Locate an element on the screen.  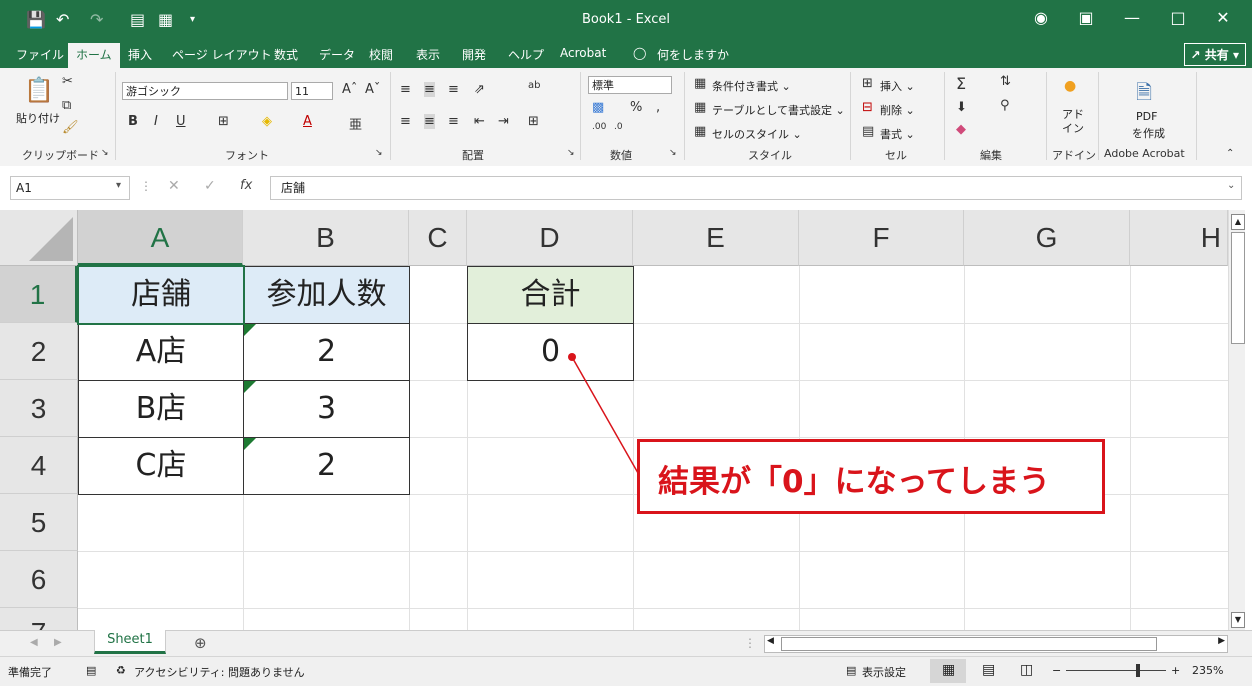
horizontal-scrollbar: ◀ ▶ is located at coordinates (996, 644).